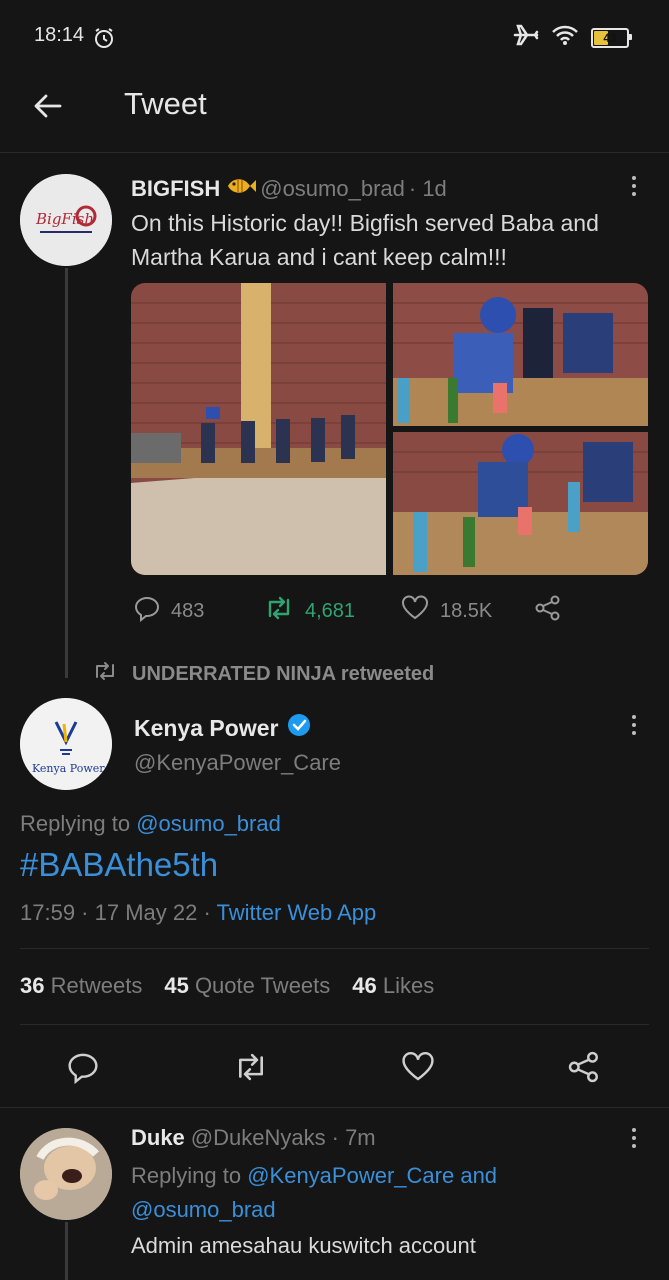 Image resolution: width=669 pixels, height=1280 pixels. What do you see at coordinates (283, 673) in the screenshot?
I see `retweeted-by-text: UNDERRATED NINJA retweeted` at bounding box center [283, 673].